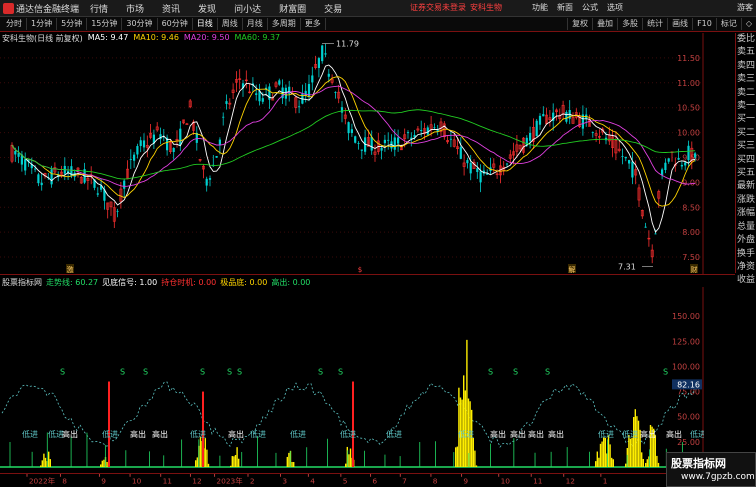  I want to click on indicator-tick-label: 150.00, so click(686, 316).